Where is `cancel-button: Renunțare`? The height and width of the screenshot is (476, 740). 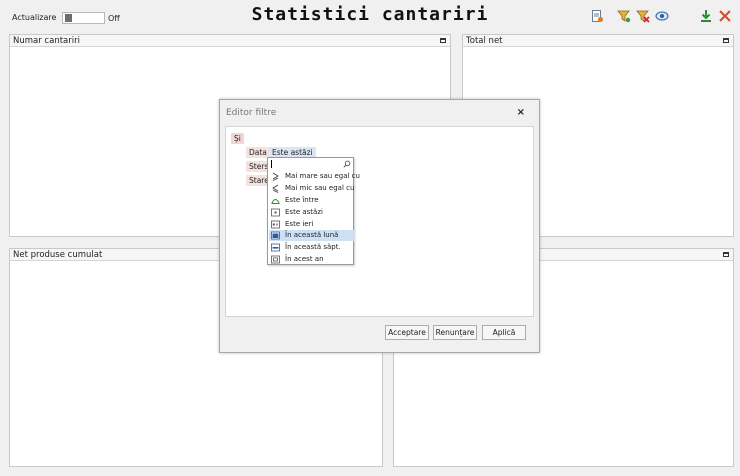 cancel-button: Renunțare is located at coordinates (455, 332).